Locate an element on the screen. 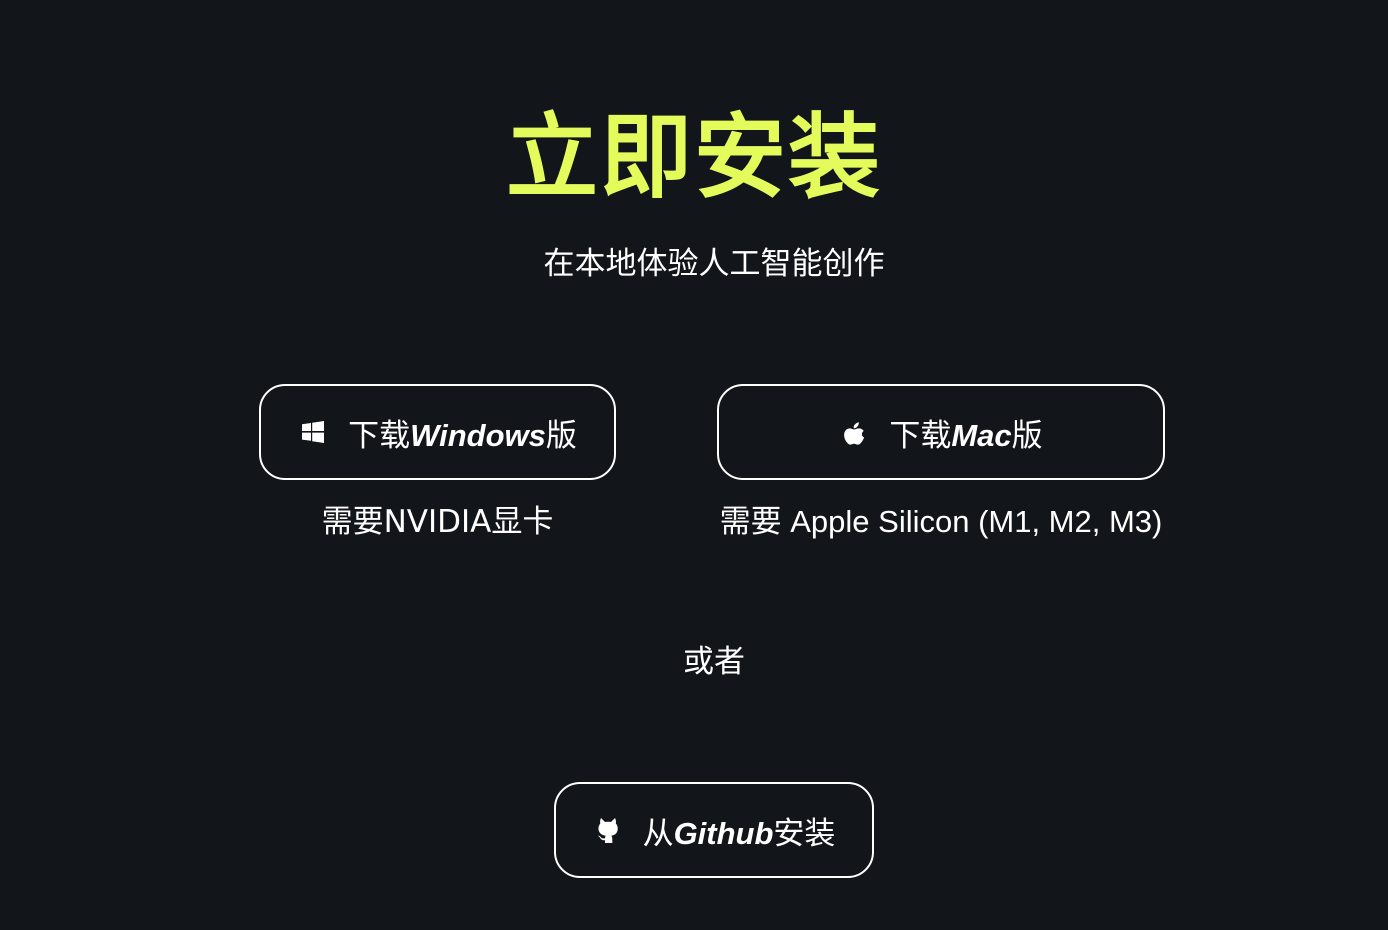 The height and width of the screenshot is (930, 1388). download-windows-label: 下载 Windows 版 is located at coordinates (462, 432).